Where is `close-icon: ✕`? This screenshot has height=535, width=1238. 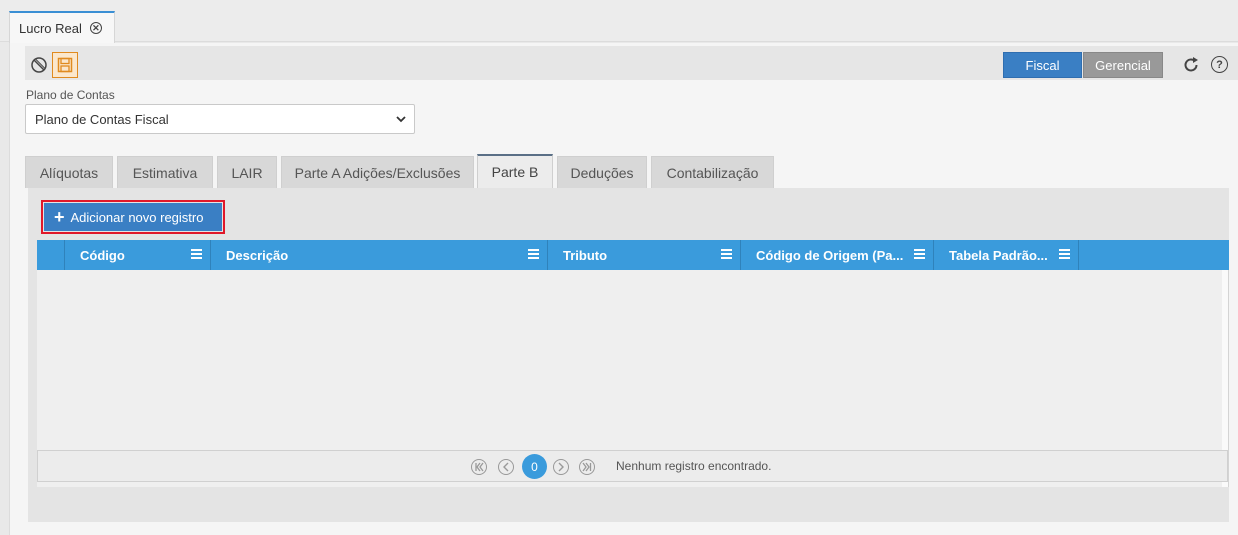
close-icon: ✕ is located at coordinates (95, 28).